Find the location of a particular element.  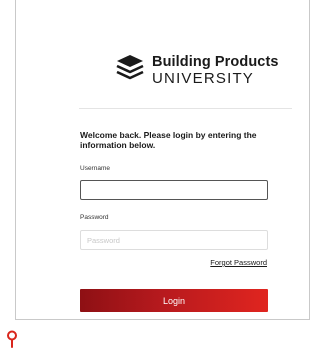

password-input is located at coordinates (174, 240).